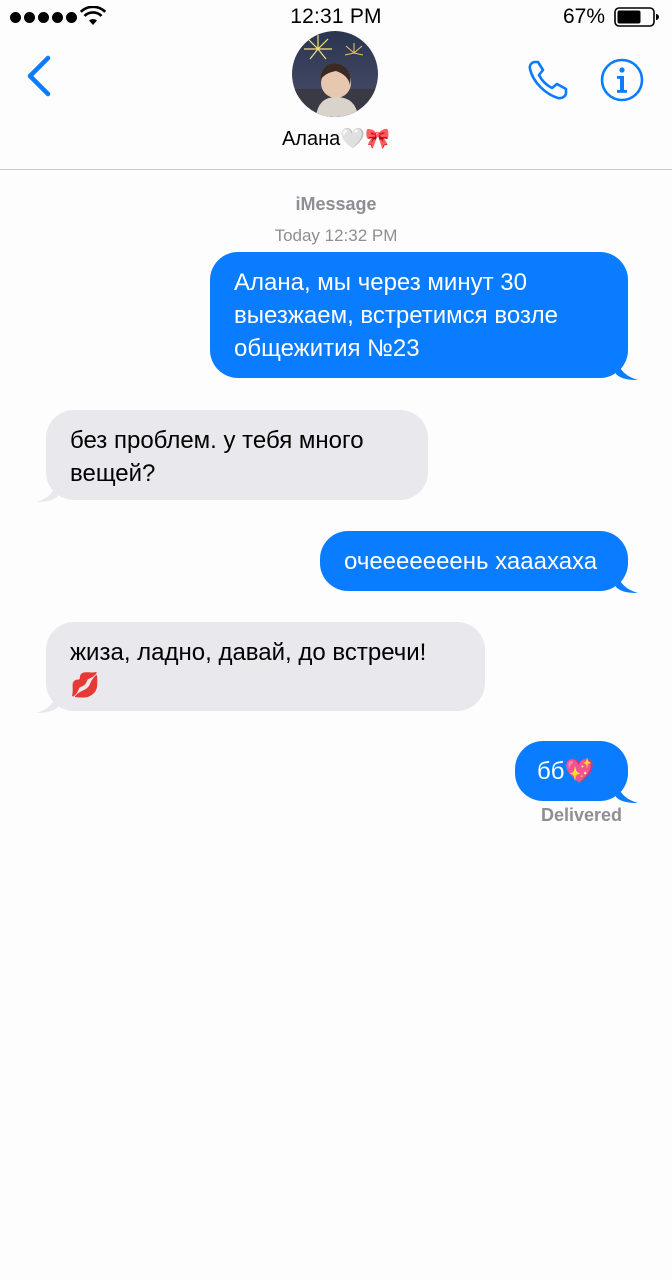  What do you see at coordinates (548, 80) in the screenshot?
I see `phone-icon` at bounding box center [548, 80].